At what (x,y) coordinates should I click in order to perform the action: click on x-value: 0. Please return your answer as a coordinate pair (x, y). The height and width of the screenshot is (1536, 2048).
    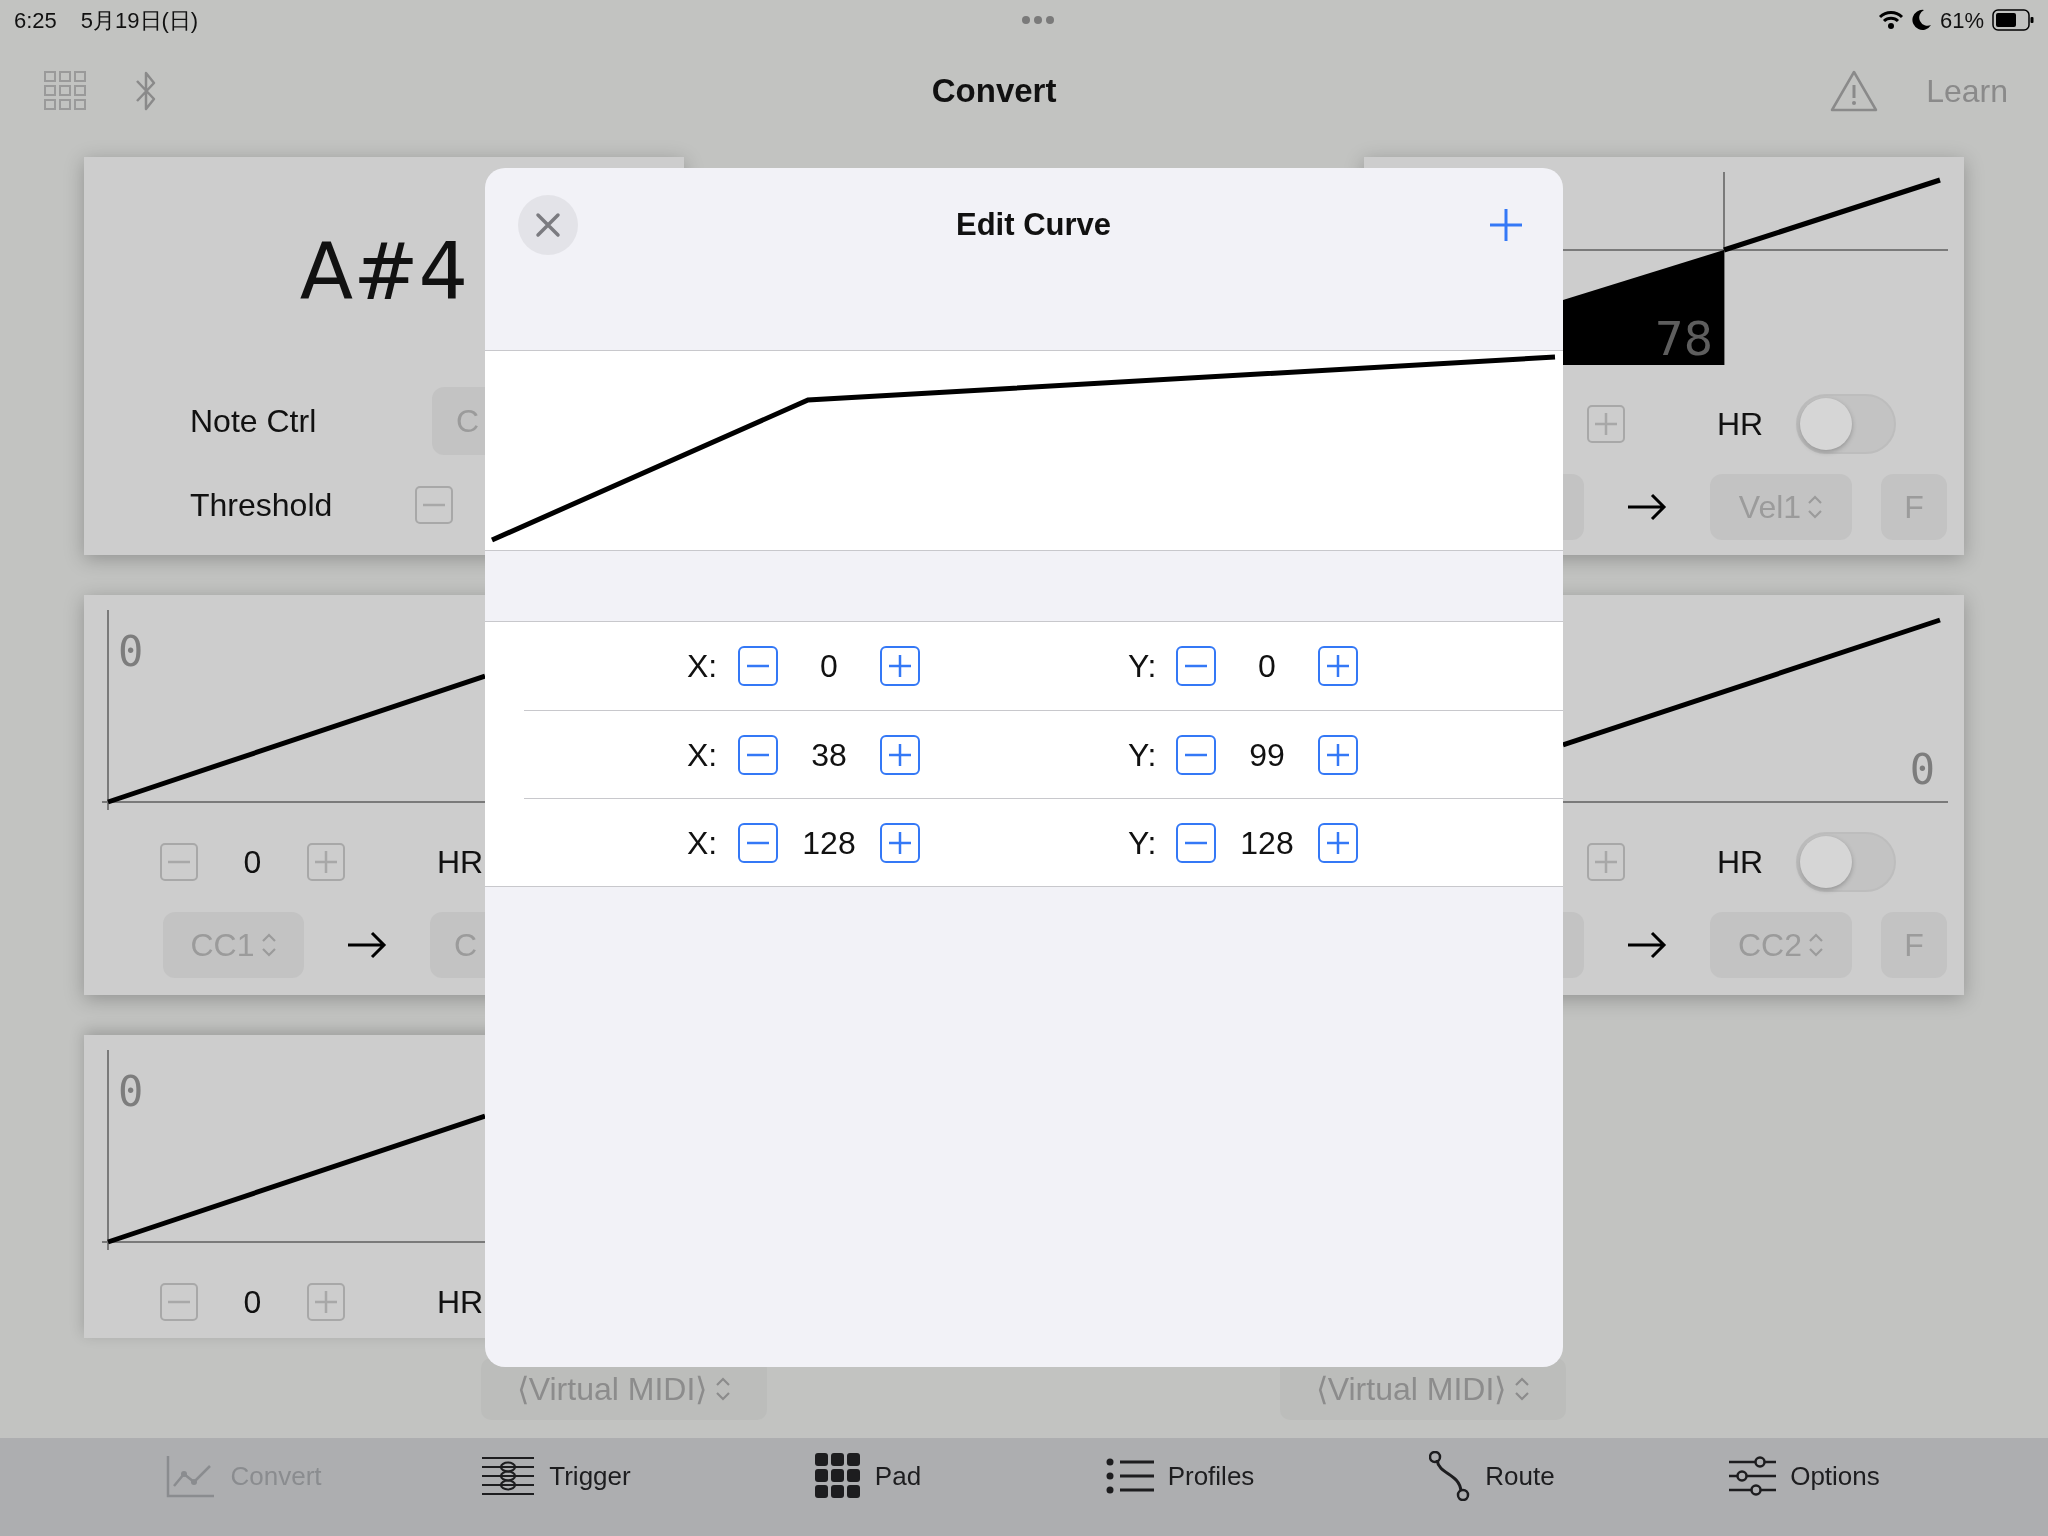
    Looking at the image, I should click on (829, 666).